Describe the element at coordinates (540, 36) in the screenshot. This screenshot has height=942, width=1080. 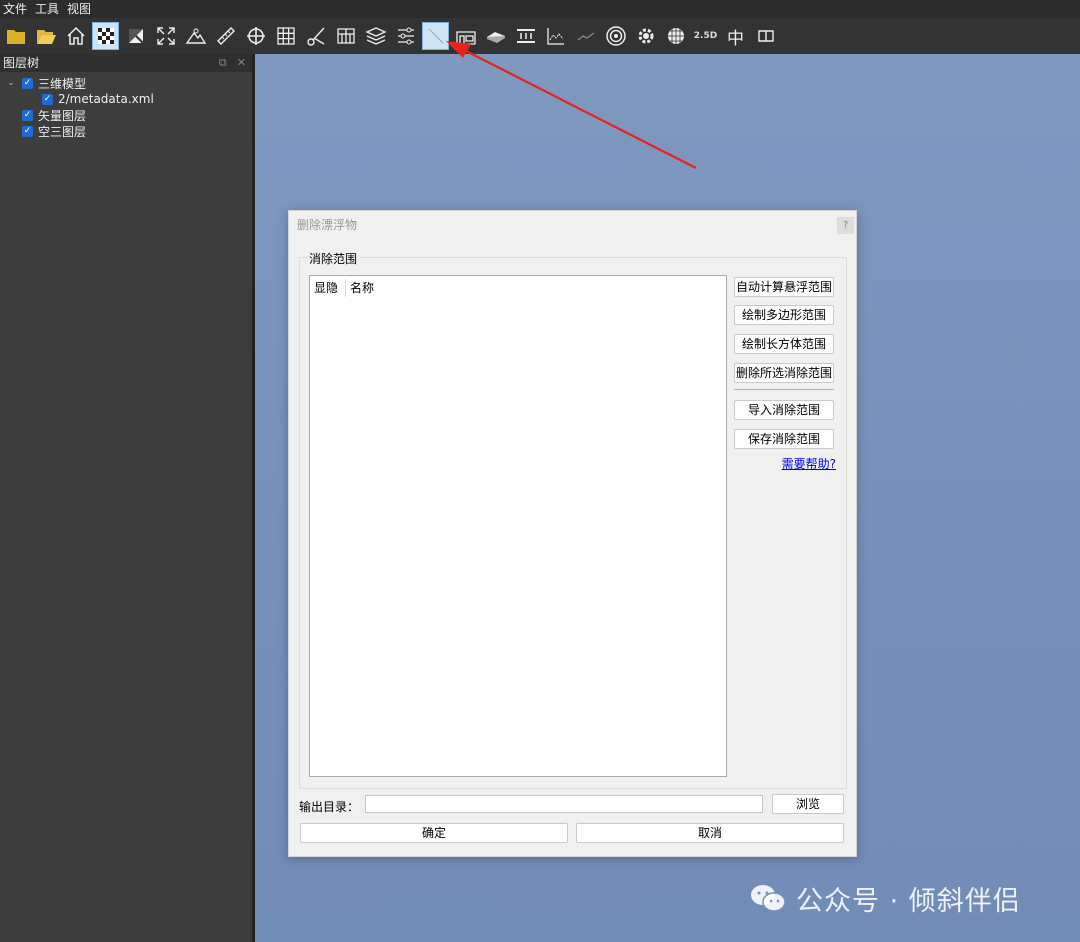
I see `toolbar: 2.5D 中` at that location.